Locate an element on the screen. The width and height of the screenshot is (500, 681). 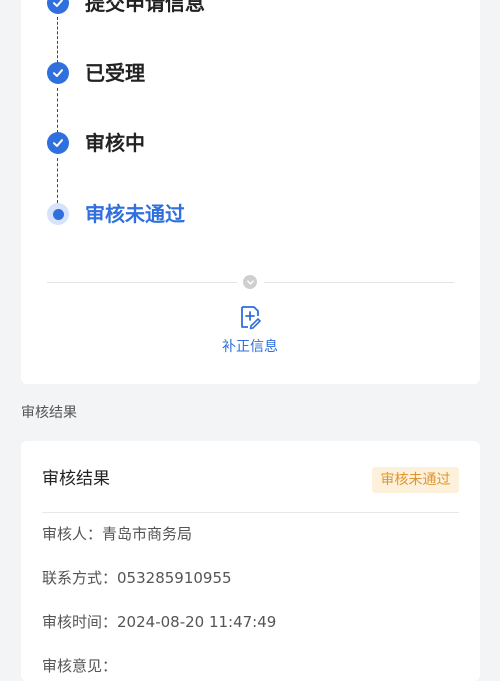
timeline-step-reviewing: 审核中 is located at coordinates (197, 143).